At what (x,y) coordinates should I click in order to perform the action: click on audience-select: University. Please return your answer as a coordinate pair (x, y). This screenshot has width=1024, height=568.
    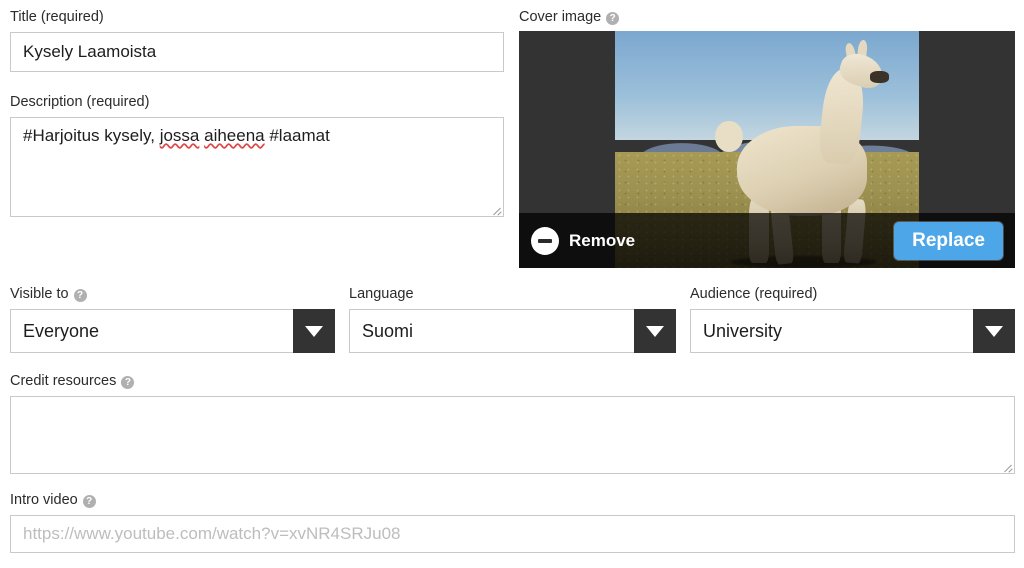
    Looking at the image, I should click on (852, 331).